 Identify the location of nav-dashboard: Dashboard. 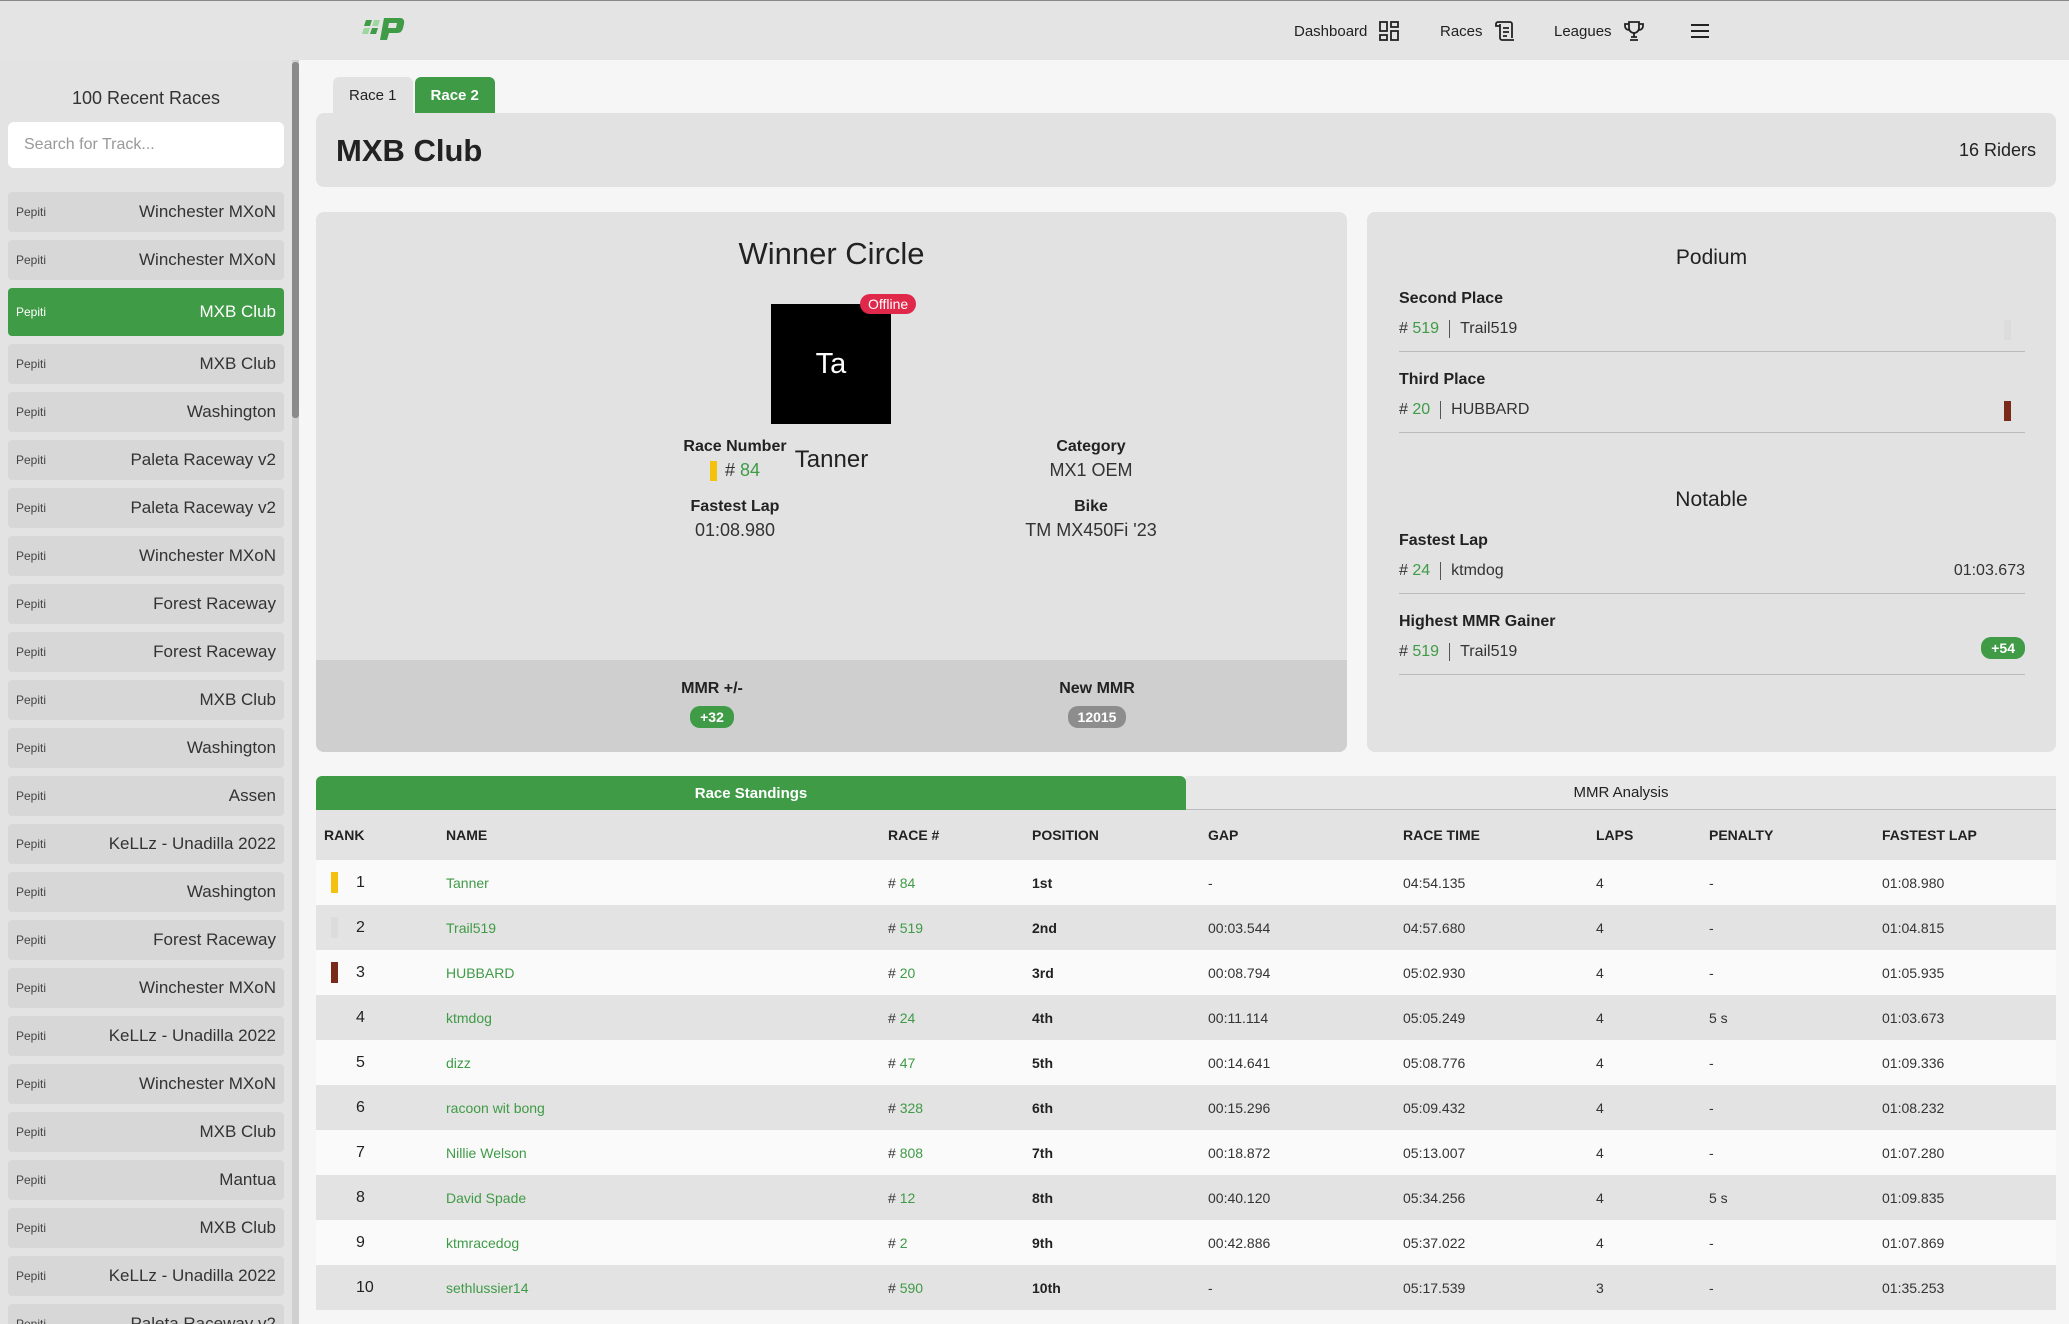
(1347, 31).